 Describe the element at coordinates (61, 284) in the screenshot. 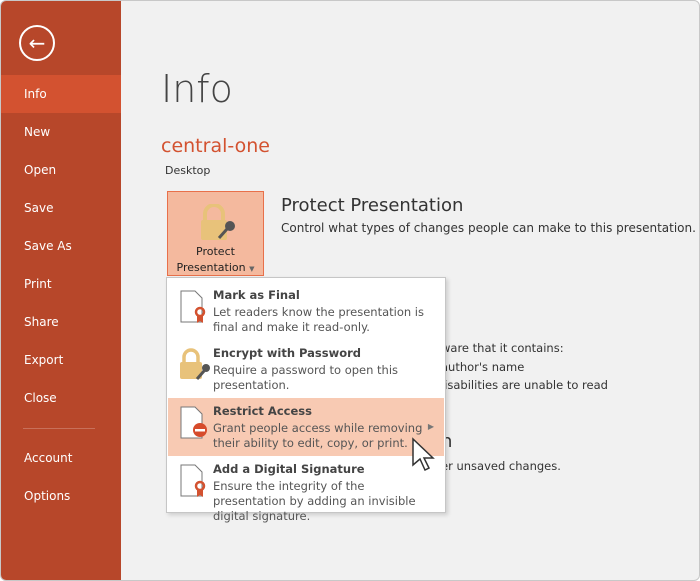

I see `sidebar-item-print: Print` at that location.